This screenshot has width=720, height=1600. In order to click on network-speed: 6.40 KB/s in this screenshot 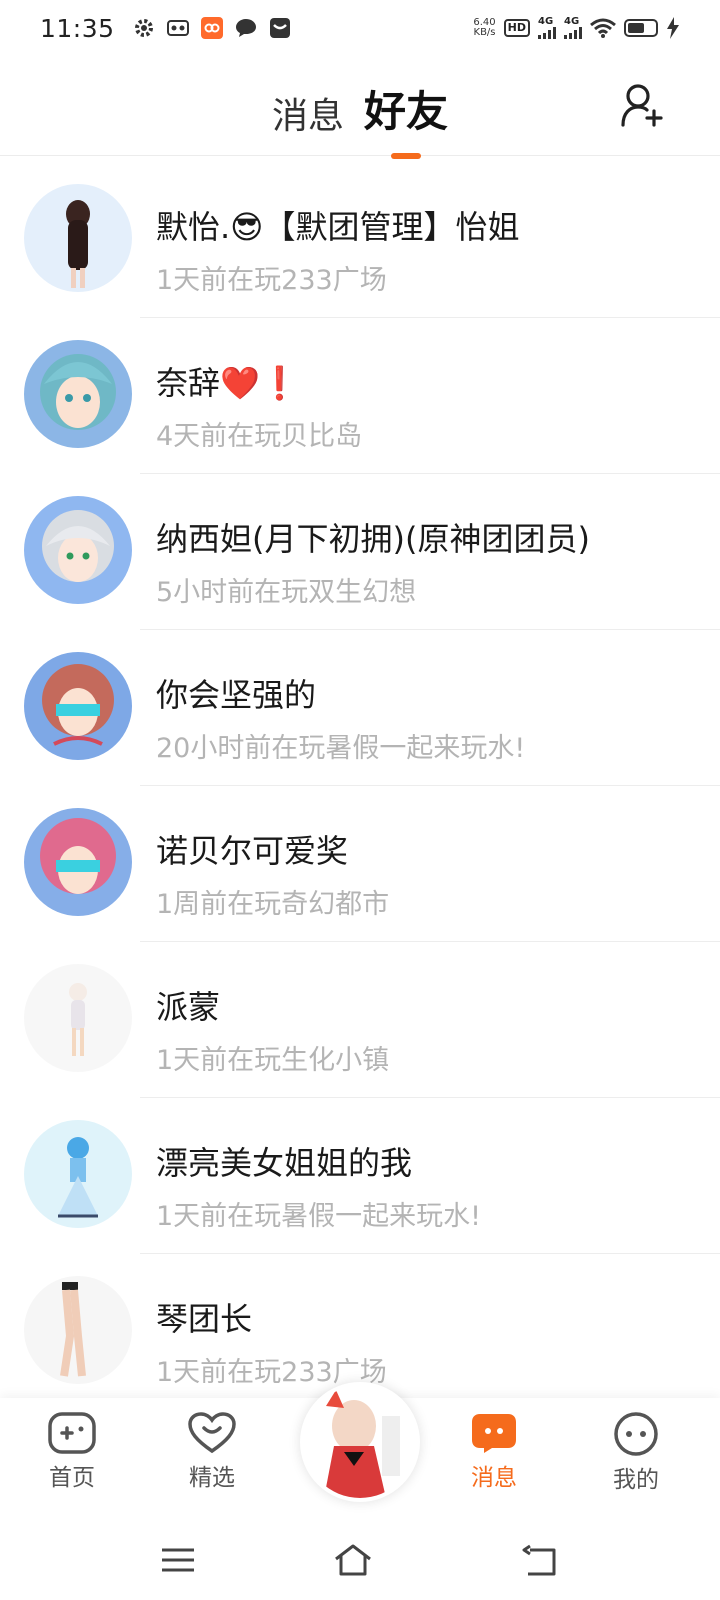, I will do `click(484, 27)`.